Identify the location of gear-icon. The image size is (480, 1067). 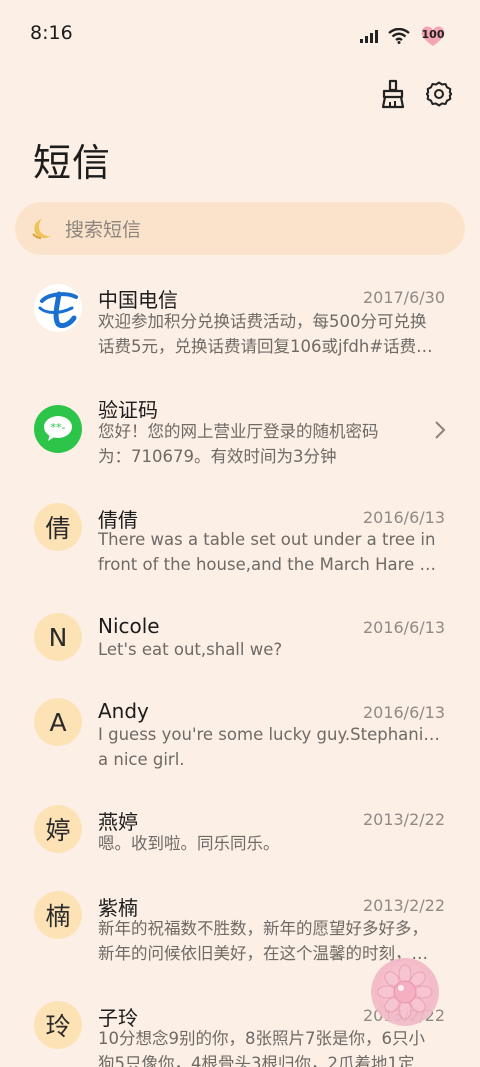
(439, 94).